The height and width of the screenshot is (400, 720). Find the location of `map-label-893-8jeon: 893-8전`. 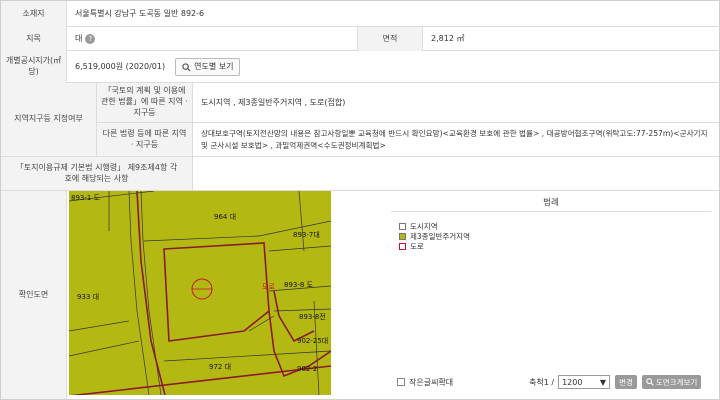

map-label-893-8jeon: 893-8전 is located at coordinates (312, 316).